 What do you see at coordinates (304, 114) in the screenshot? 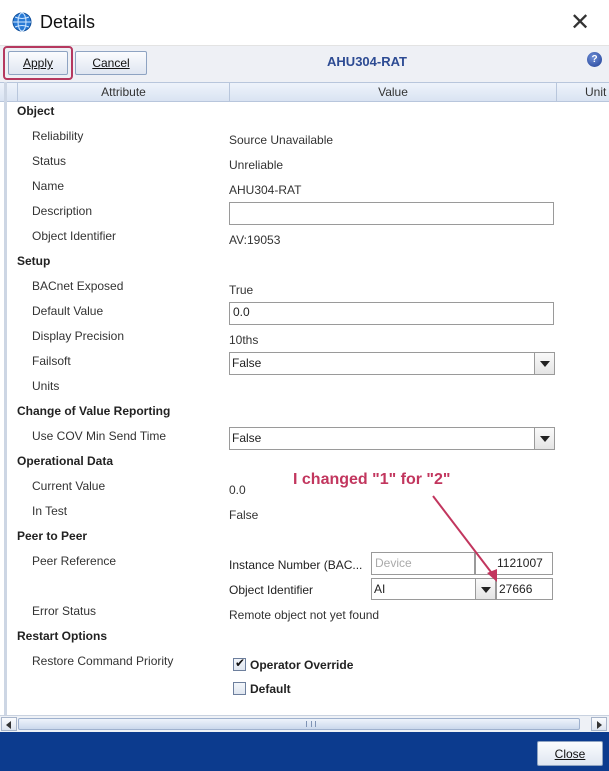
I see `section-row-object: Object` at bounding box center [304, 114].